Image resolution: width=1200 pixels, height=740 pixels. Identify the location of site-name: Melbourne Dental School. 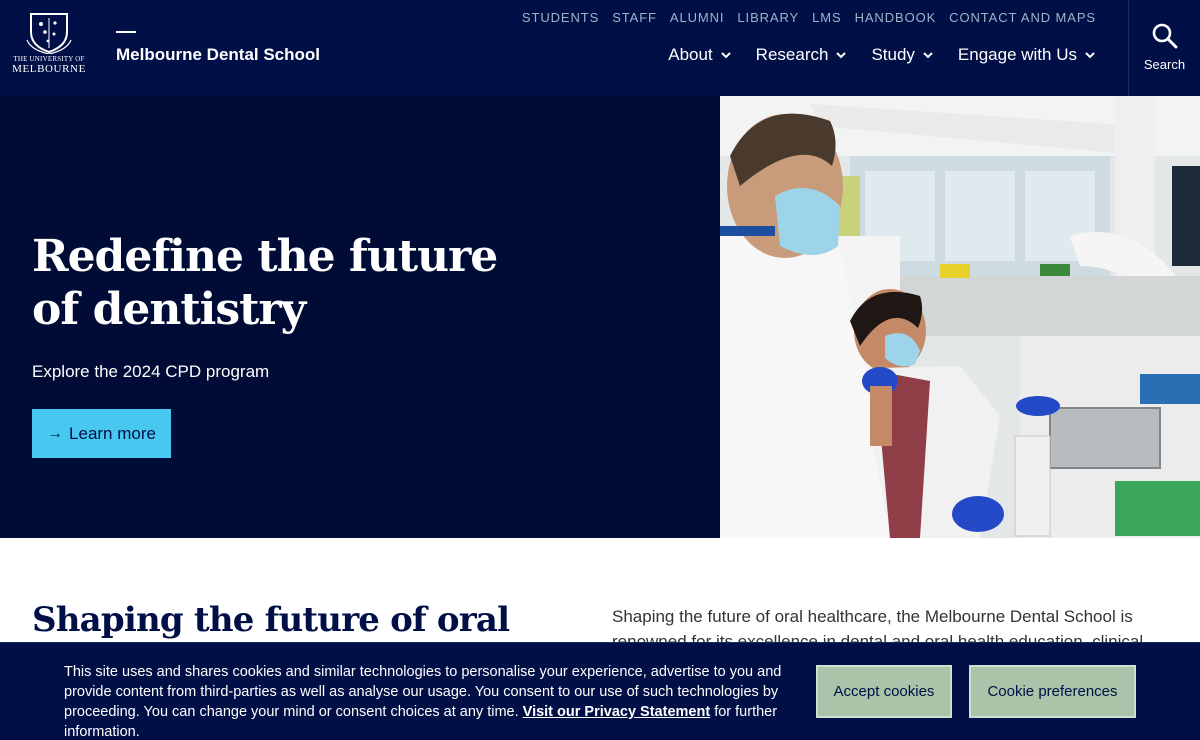
(218, 55).